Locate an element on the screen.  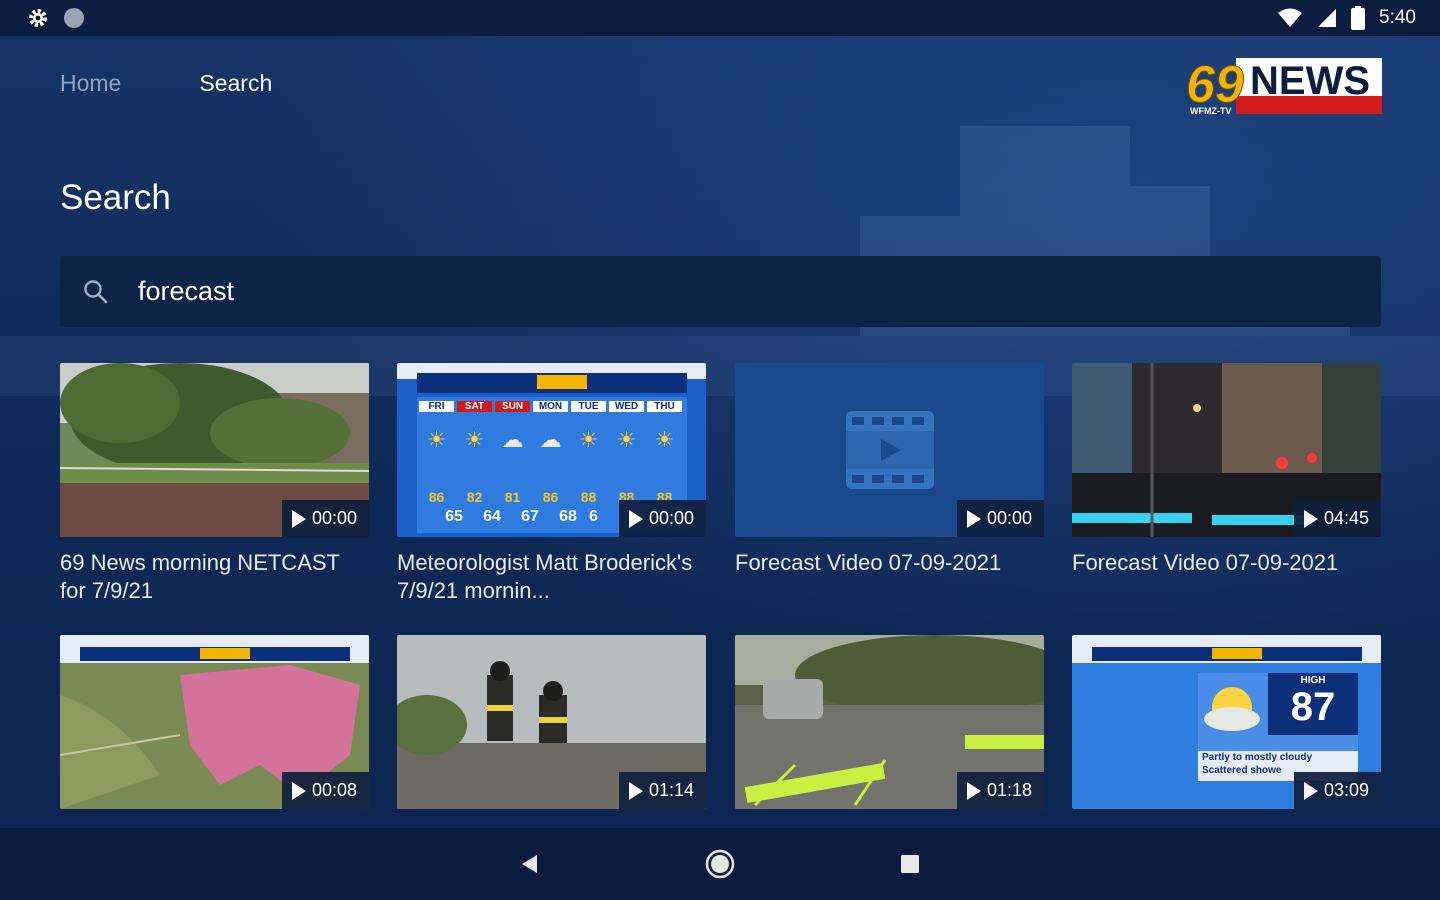
duration-text: 00:08 is located at coordinates (334, 790).